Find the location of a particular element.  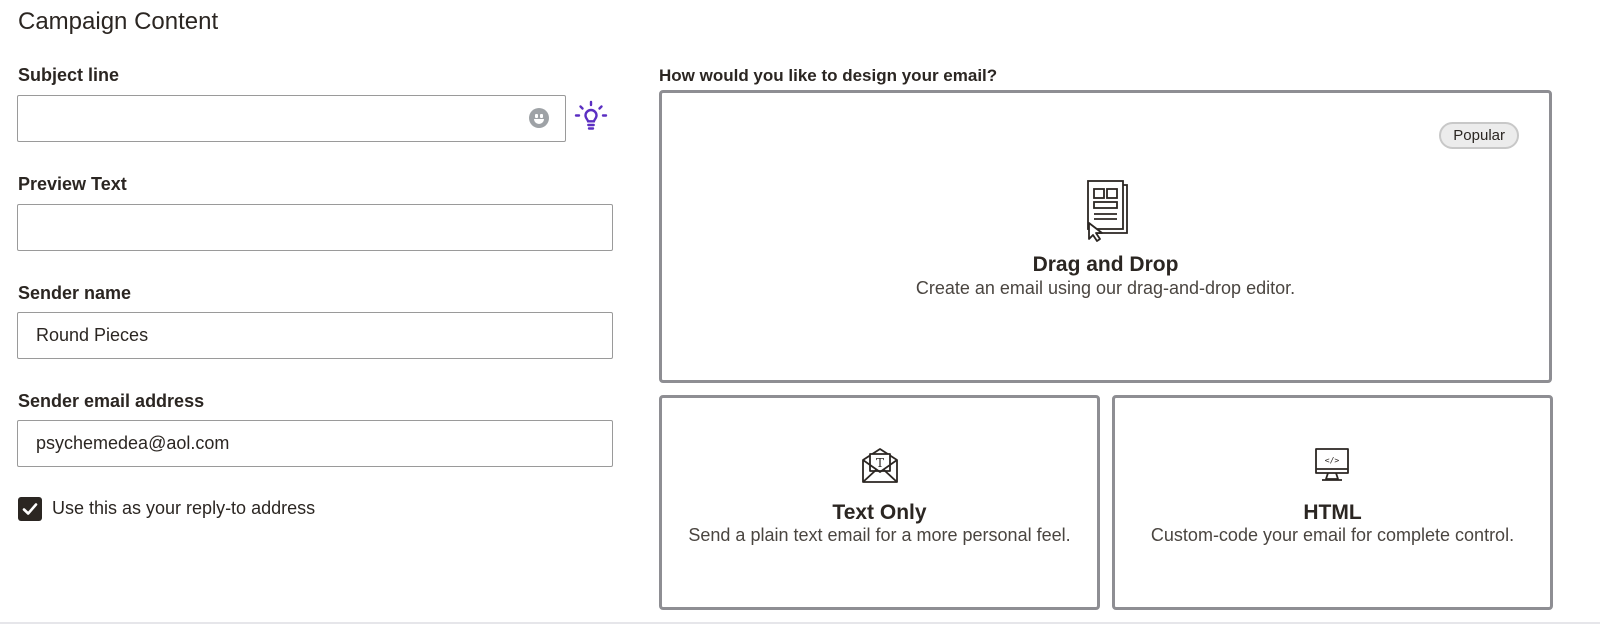

reply-to-checkbox is located at coordinates (30, 509).